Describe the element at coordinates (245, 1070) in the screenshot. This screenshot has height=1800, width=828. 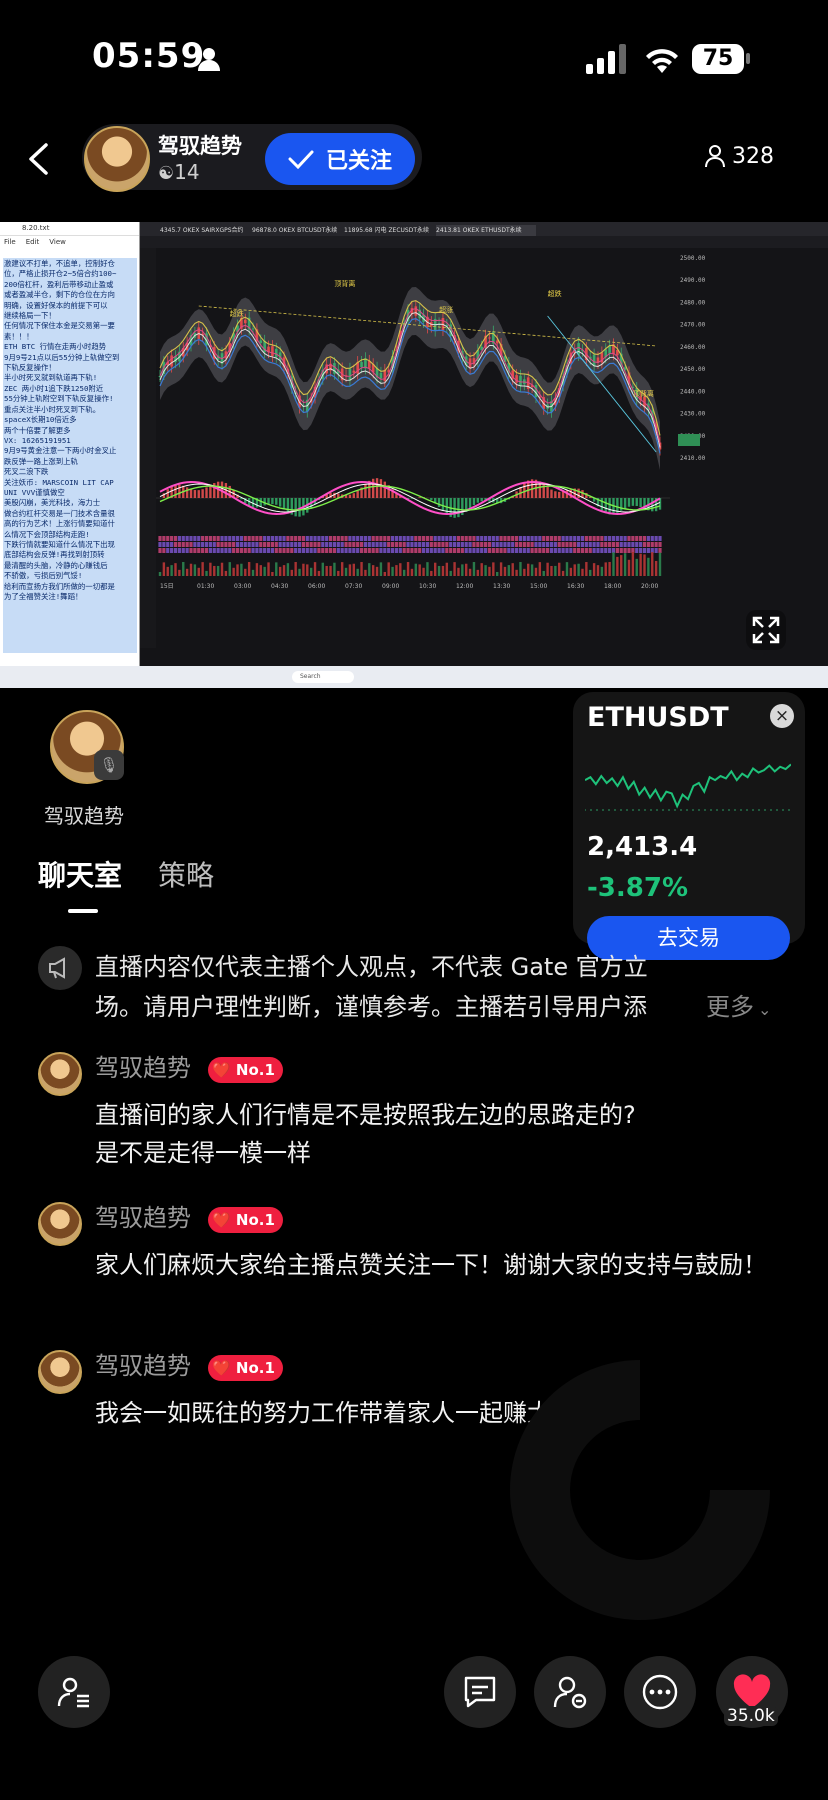
I see `rank-badge: ❤️ No.1` at that location.